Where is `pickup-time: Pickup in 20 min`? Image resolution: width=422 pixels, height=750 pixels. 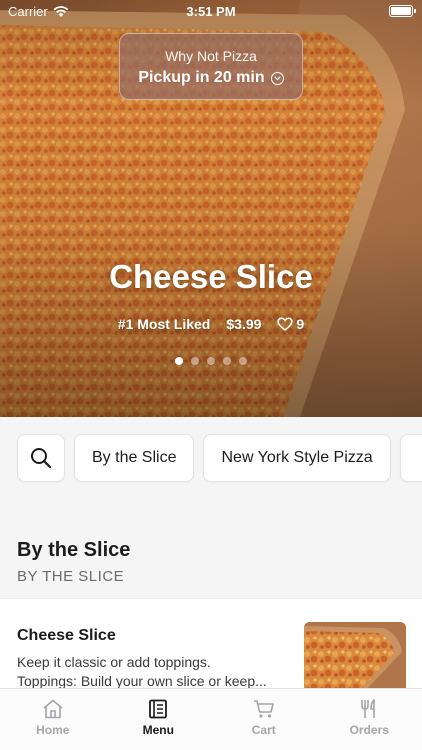 pickup-time: Pickup in 20 min is located at coordinates (211, 78).